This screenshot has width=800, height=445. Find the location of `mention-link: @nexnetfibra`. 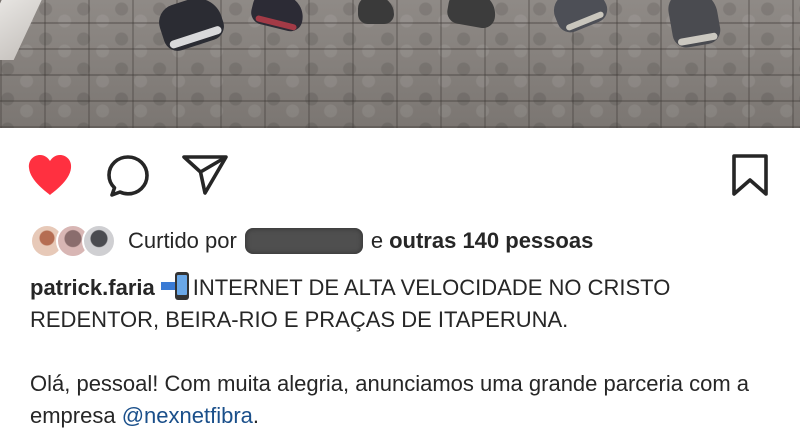

mention-link: @nexnetfibra is located at coordinates (187, 415).